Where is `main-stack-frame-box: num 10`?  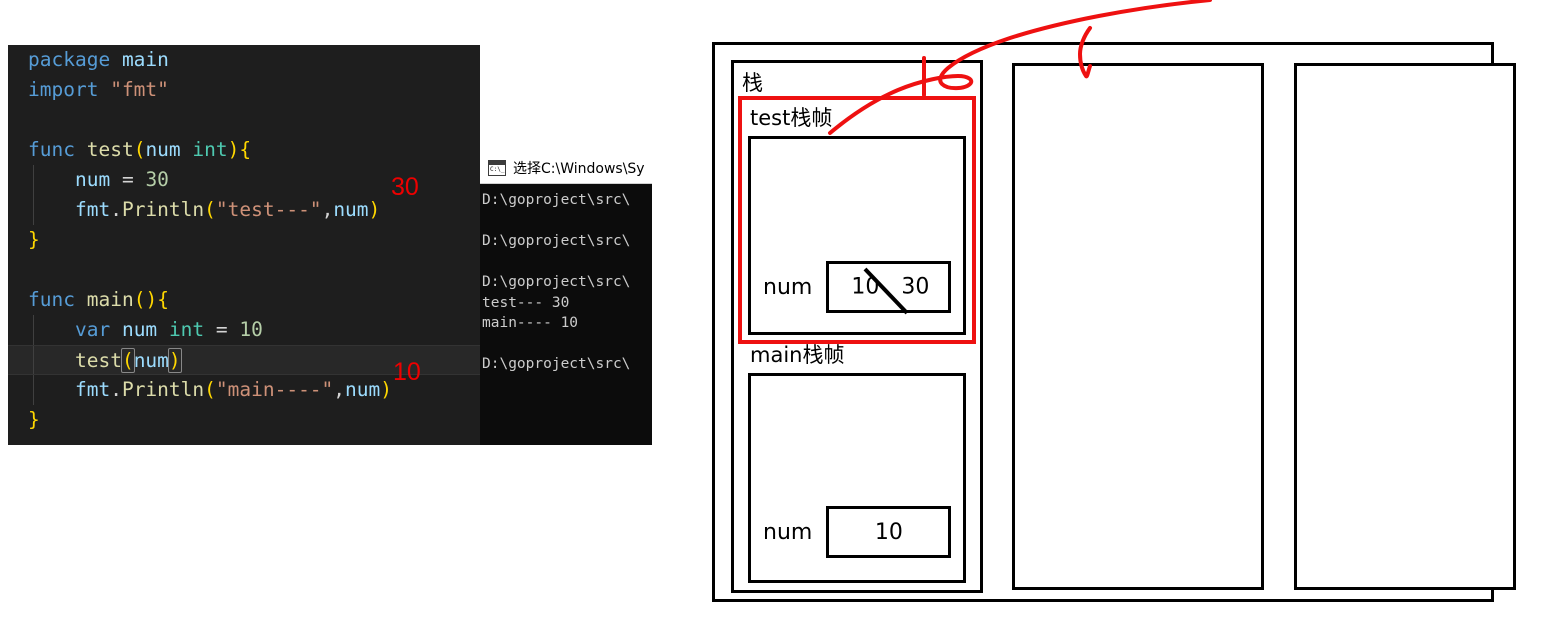
main-stack-frame-box: num 10 is located at coordinates (857, 478).